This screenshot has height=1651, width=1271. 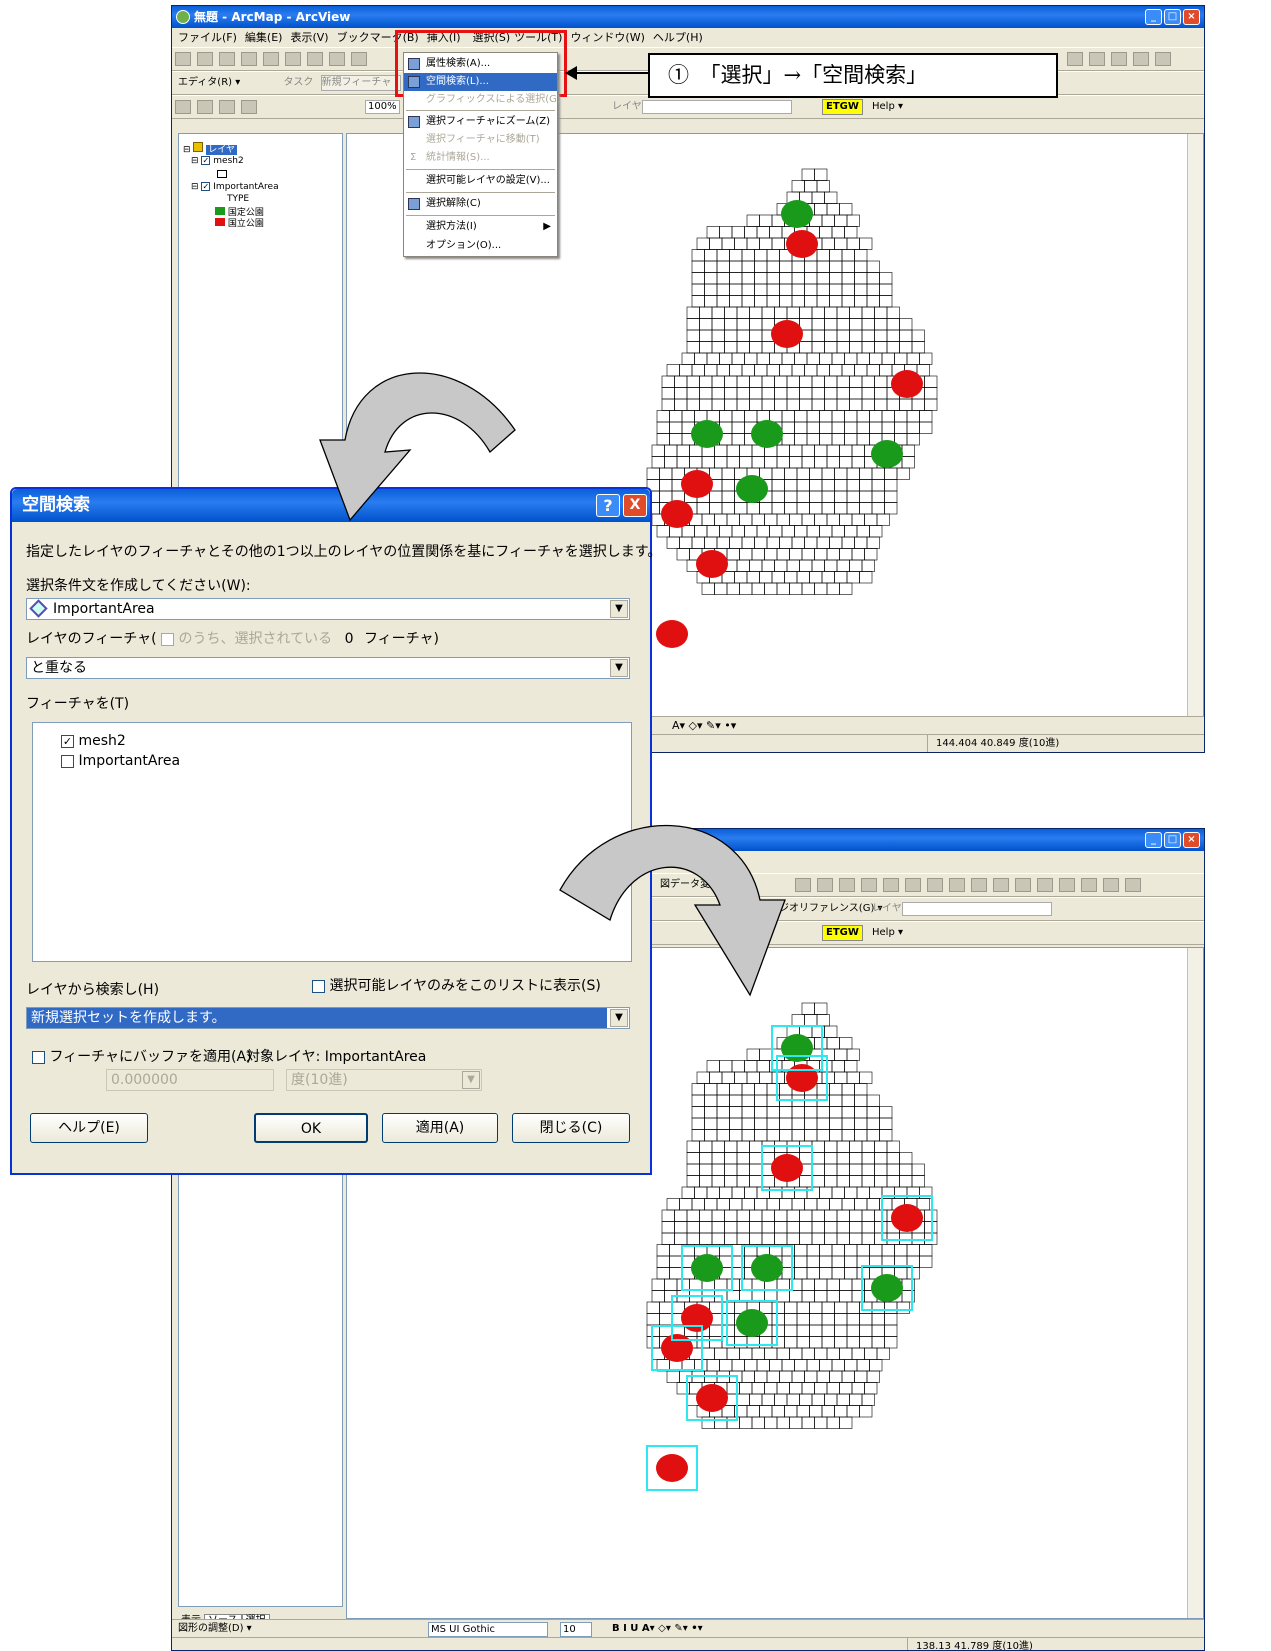 I want to click on zoom-level: 100%, so click(x=382, y=107).